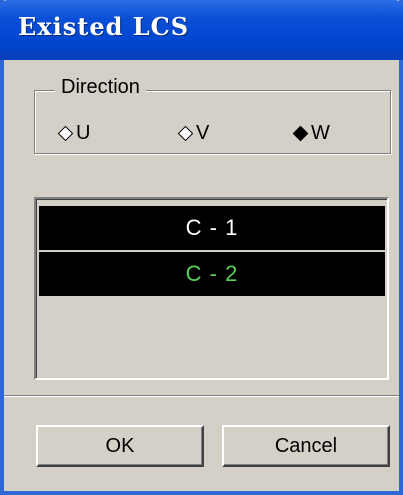 The image size is (403, 495). What do you see at coordinates (201, 396) in the screenshot?
I see `separator` at bounding box center [201, 396].